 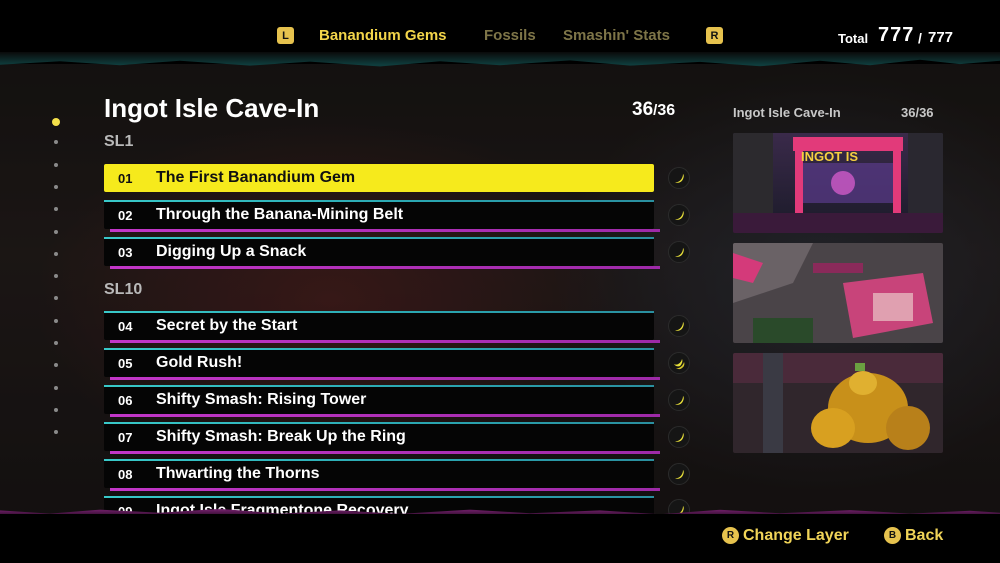 What do you see at coordinates (679, 363) in the screenshot?
I see `banana-bunch-icon` at bounding box center [679, 363].